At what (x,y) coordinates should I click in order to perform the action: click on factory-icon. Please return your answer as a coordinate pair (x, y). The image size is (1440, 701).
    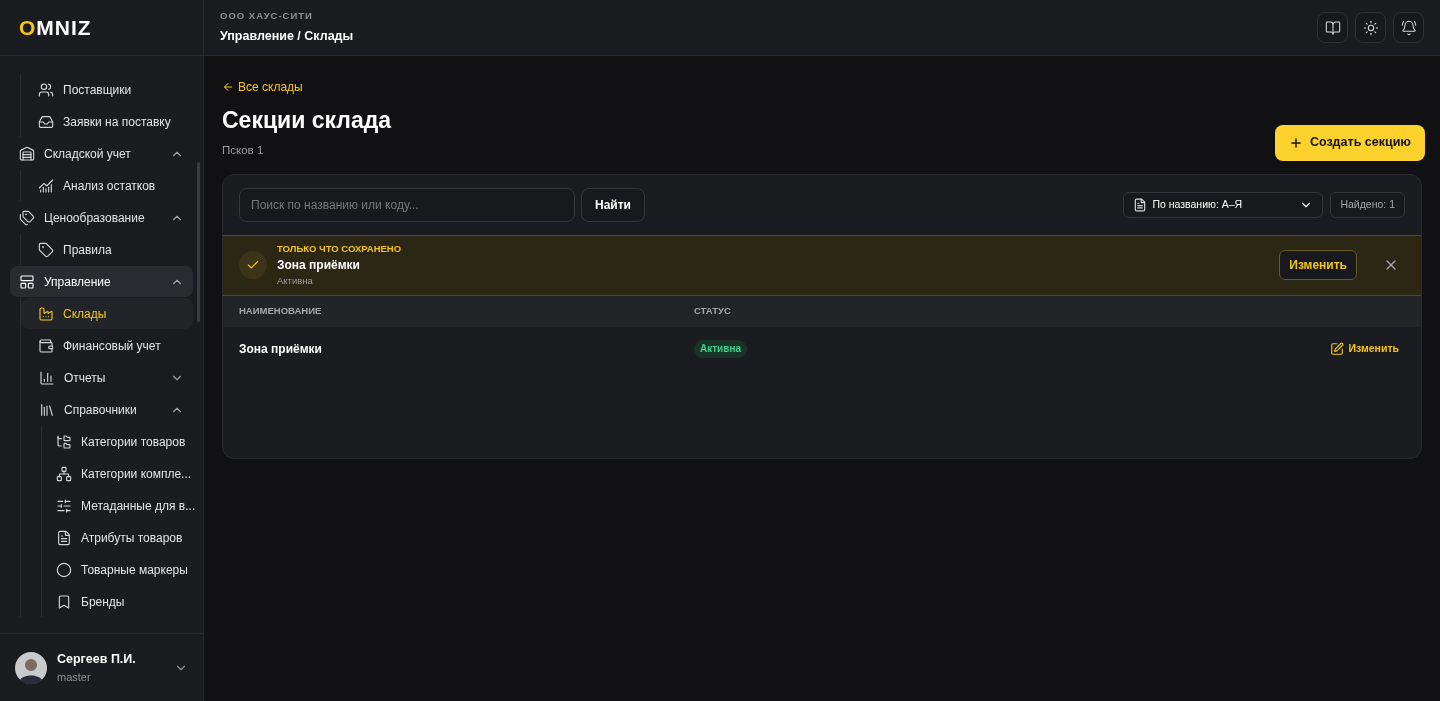
    Looking at the image, I should click on (46, 313).